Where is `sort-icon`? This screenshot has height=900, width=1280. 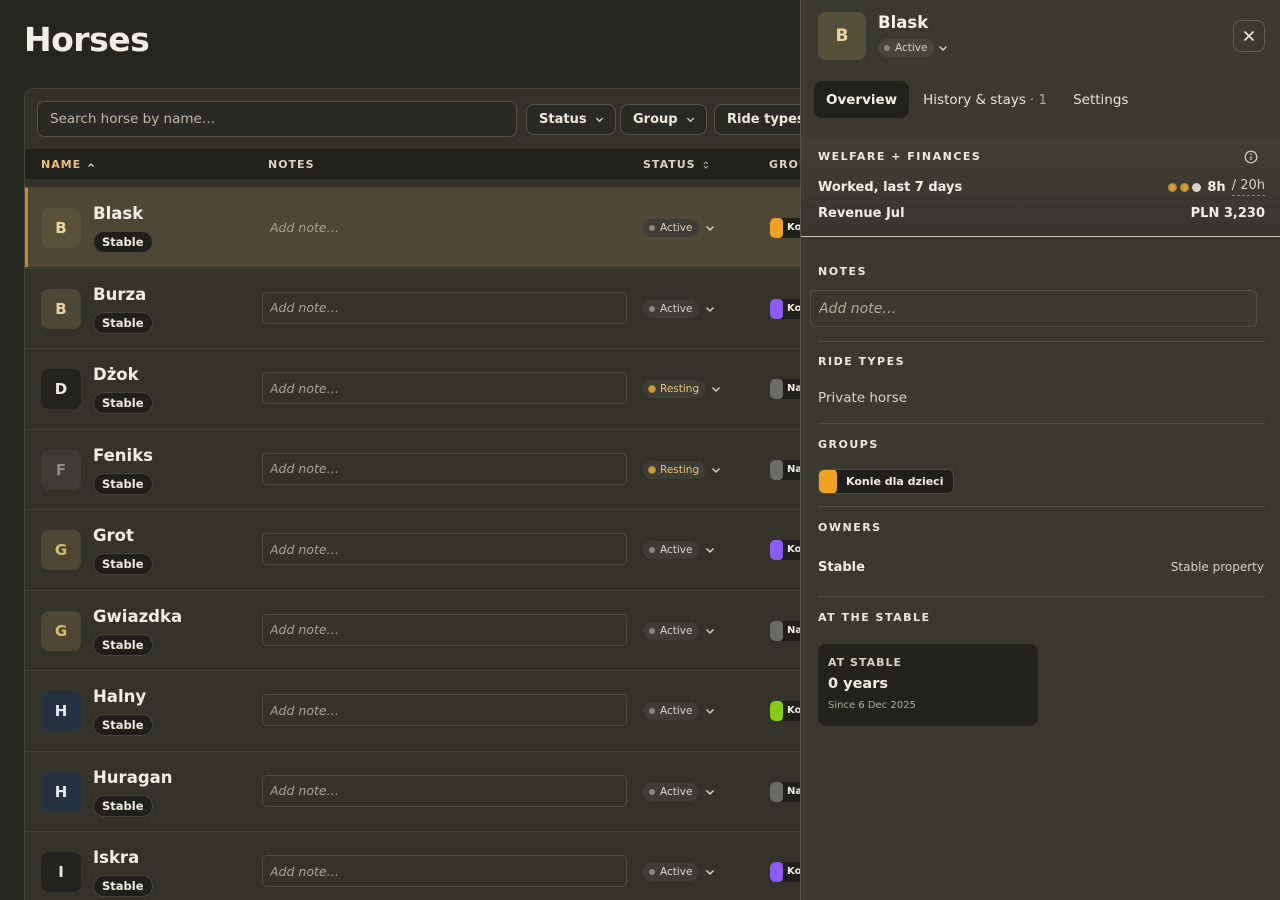 sort-icon is located at coordinates (705, 164).